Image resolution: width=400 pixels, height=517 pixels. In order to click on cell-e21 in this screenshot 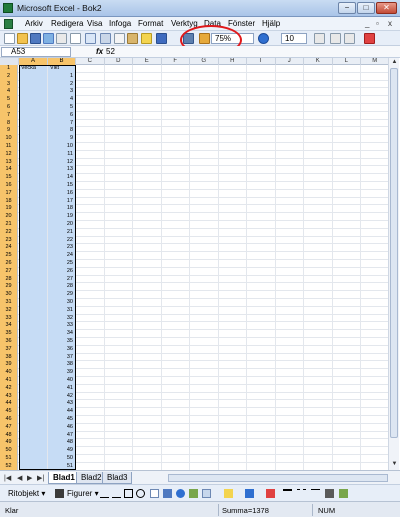, I will do `click(147, 225)`.